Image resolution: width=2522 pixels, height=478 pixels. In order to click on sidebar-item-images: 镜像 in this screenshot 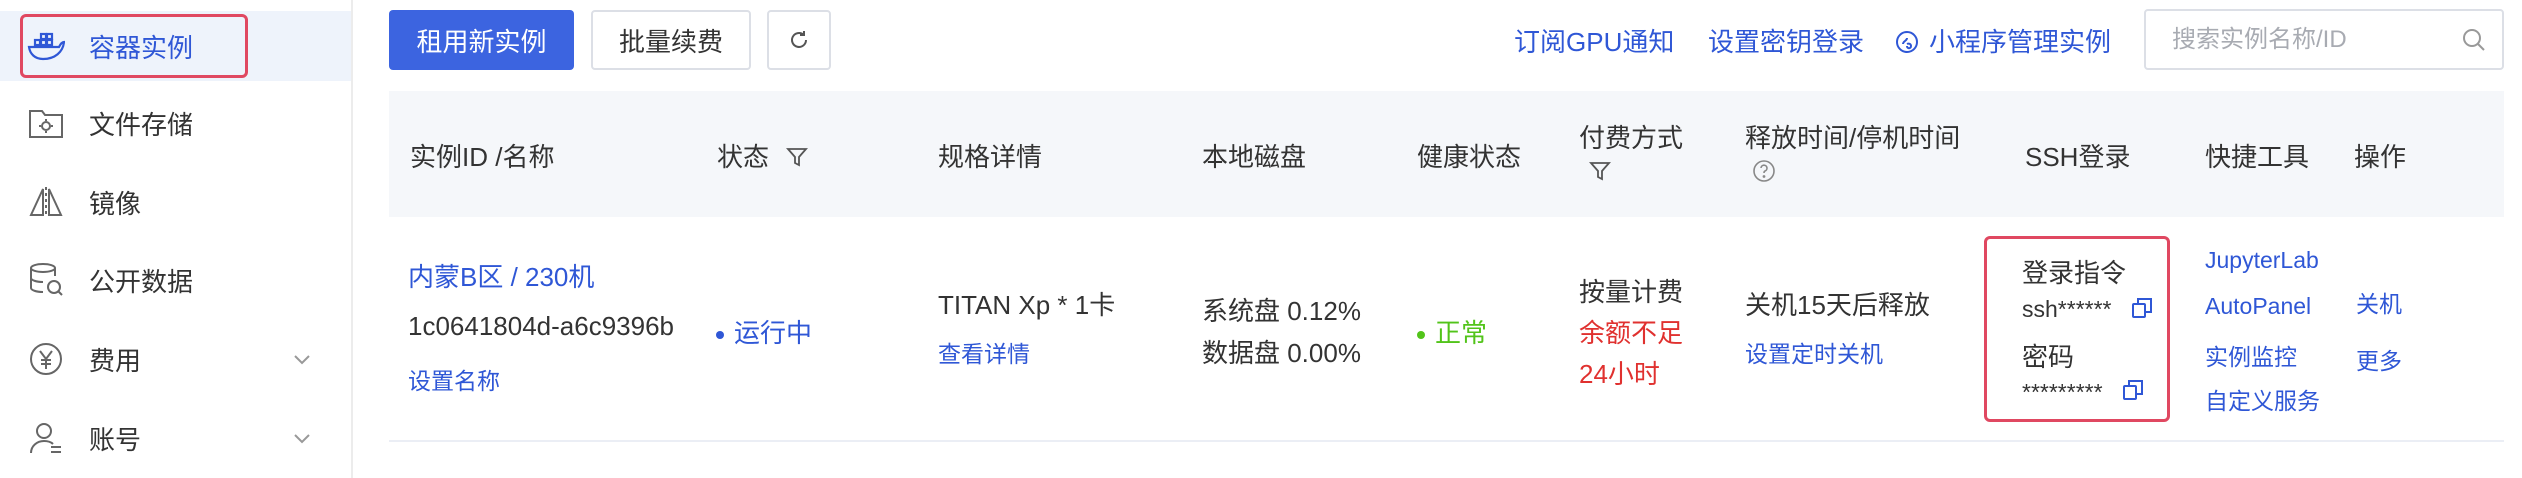, I will do `click(175, 202)`.